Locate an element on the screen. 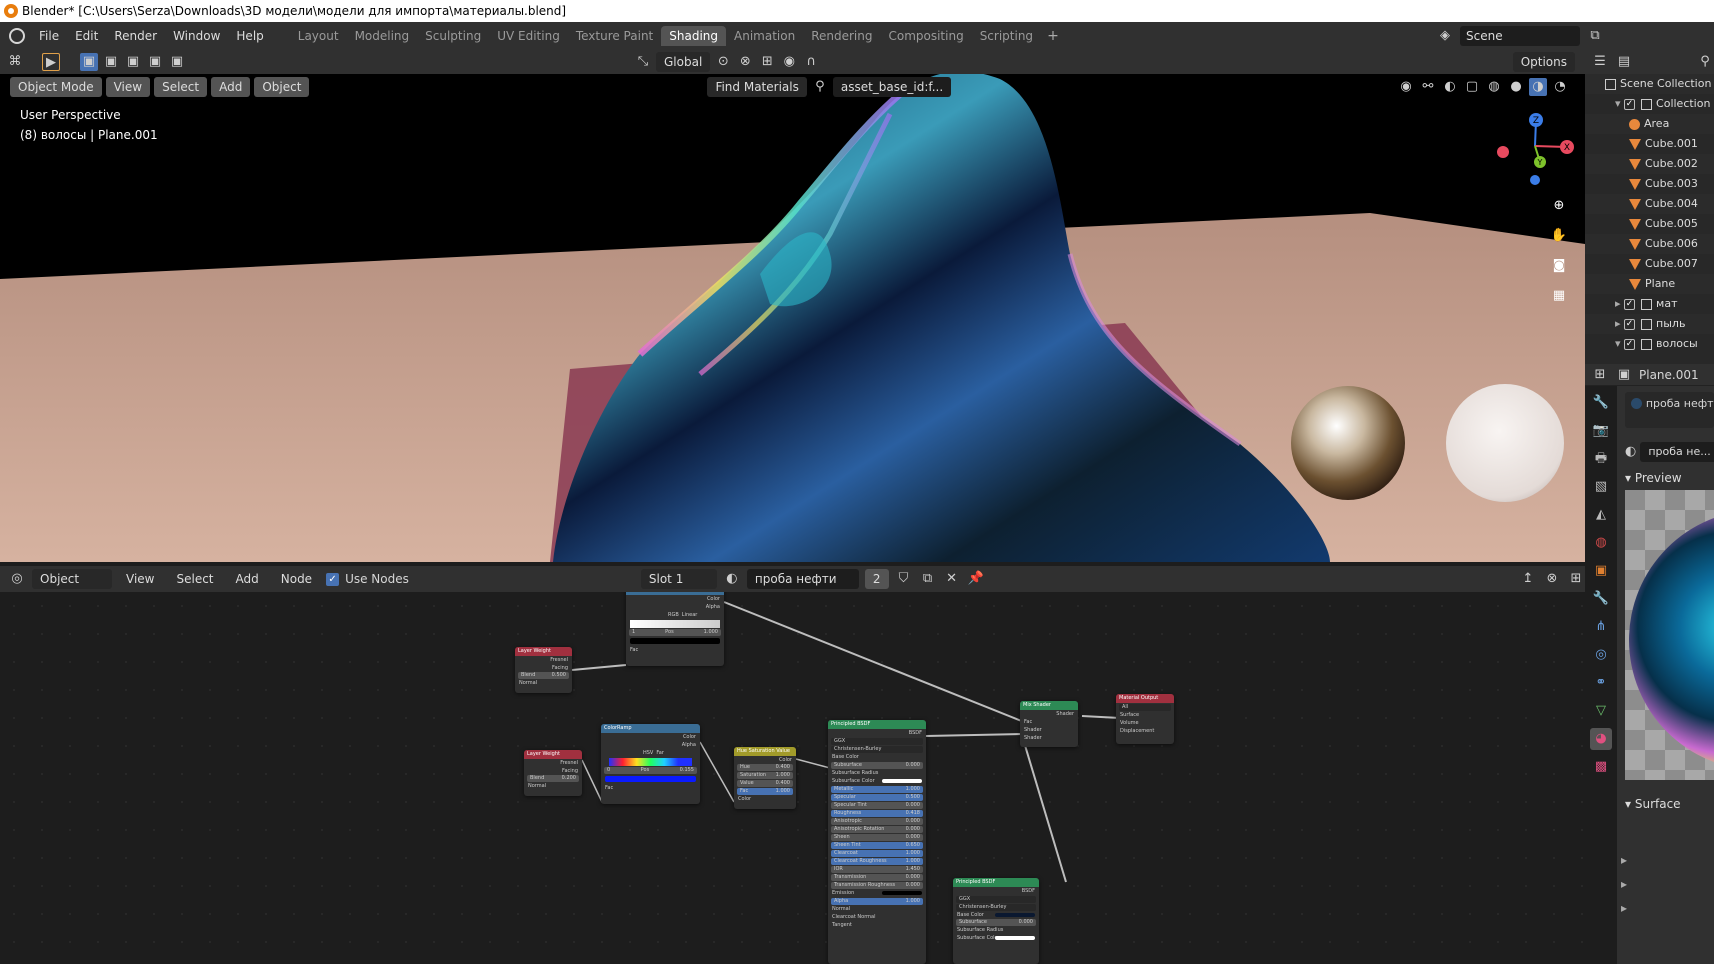 This screenshot has width=1714, height=964. bsdf-socket: Subsurface Color is located at coordinates (877, 781).